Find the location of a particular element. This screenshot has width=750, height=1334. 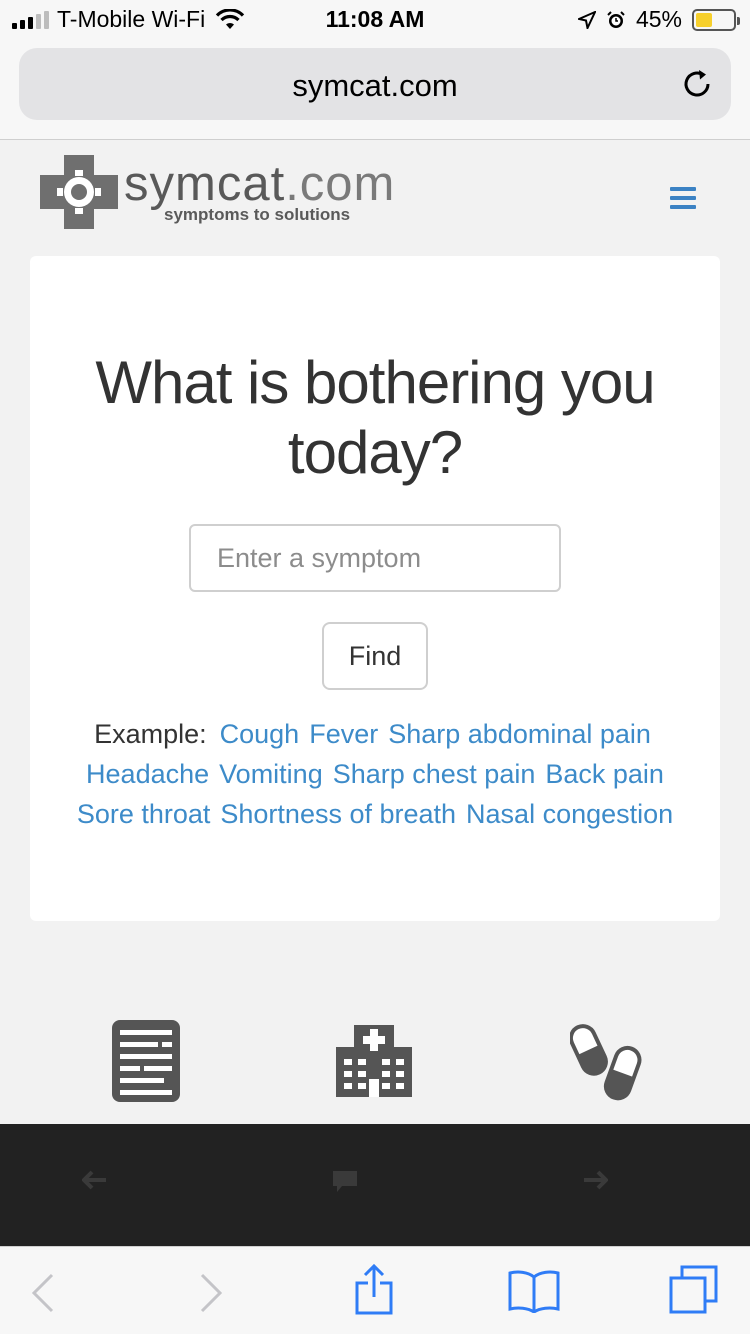

browser-toolbar is located at coordinates (375, 1290).